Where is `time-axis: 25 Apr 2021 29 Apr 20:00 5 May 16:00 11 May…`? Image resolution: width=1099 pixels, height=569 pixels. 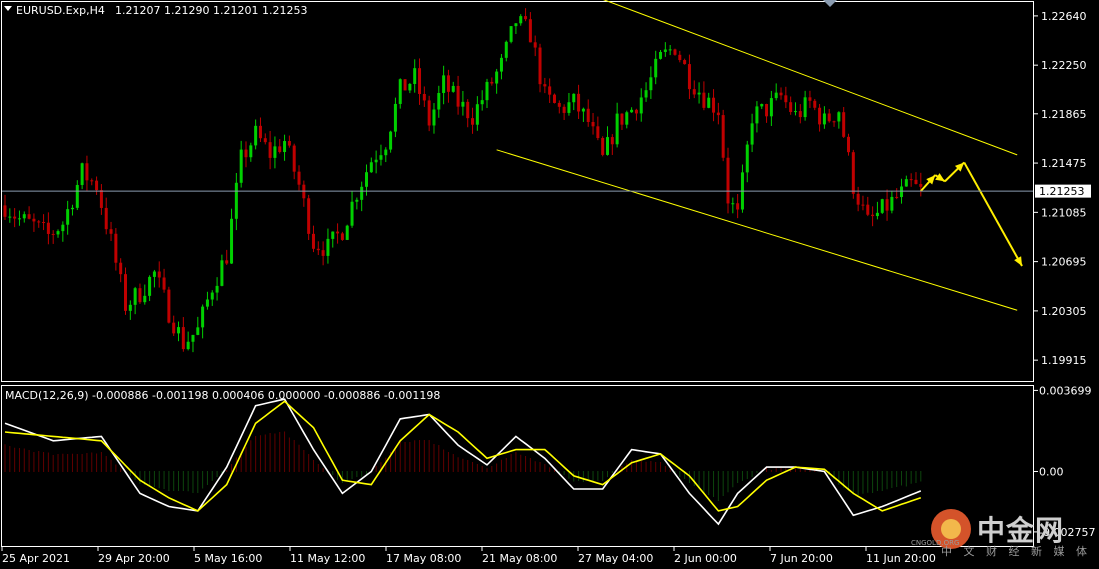 time-axis: 25 Apr 2021 29 Apr 20:00 5 May 16:00 11 May… is located at coordinates (468, 555).